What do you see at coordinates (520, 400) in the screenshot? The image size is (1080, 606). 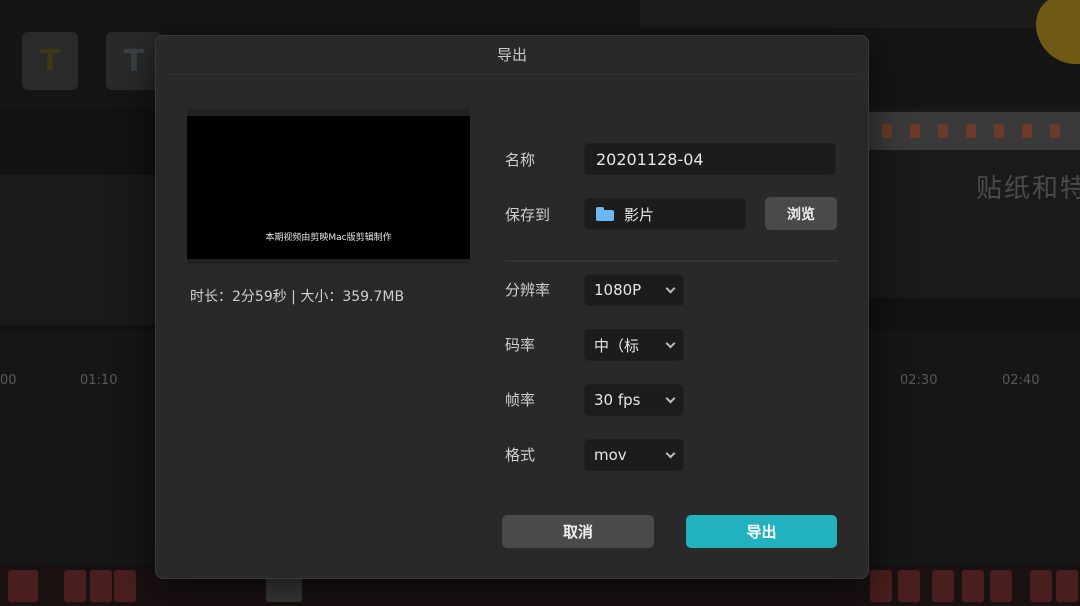 I see `framerate-label: 帧率` at bounding box center [520, 400].